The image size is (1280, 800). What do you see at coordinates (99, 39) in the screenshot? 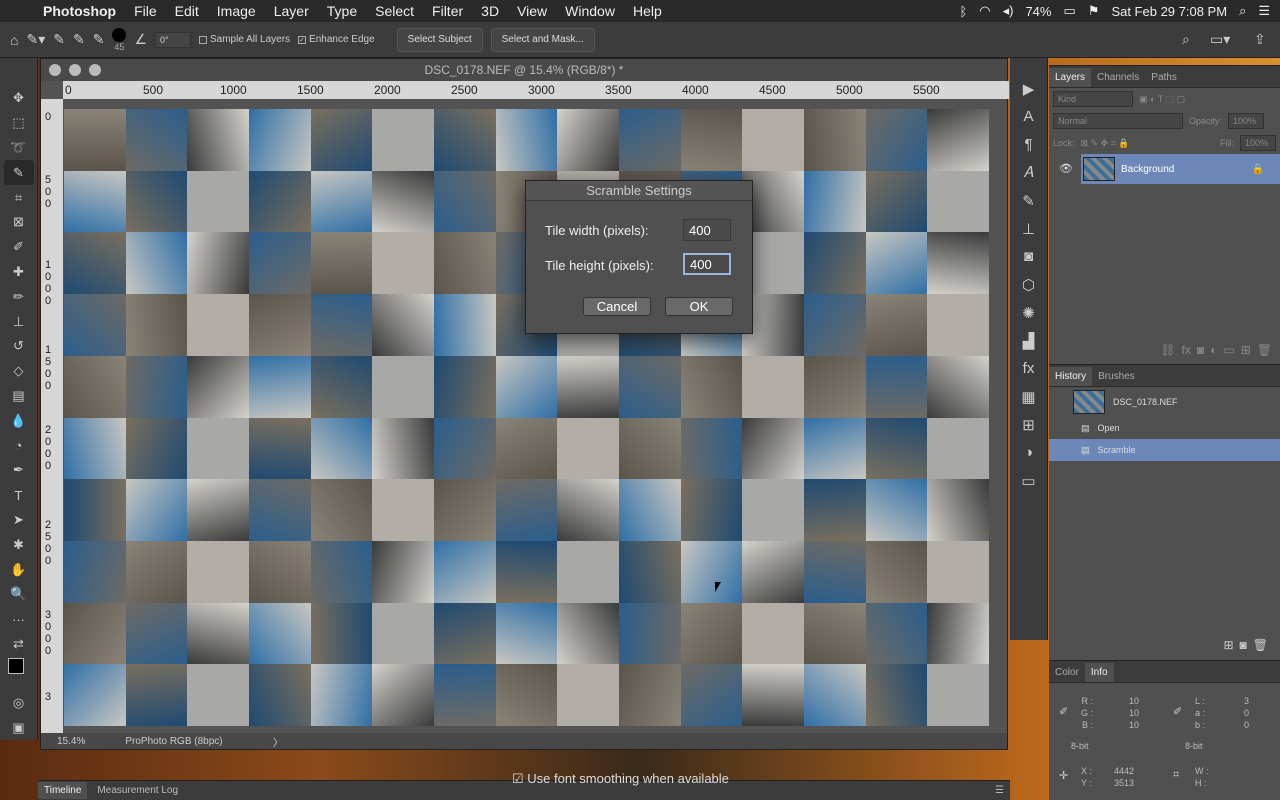
I see `subtract-selection-icon: ✎` at bounding box center [99, 39].